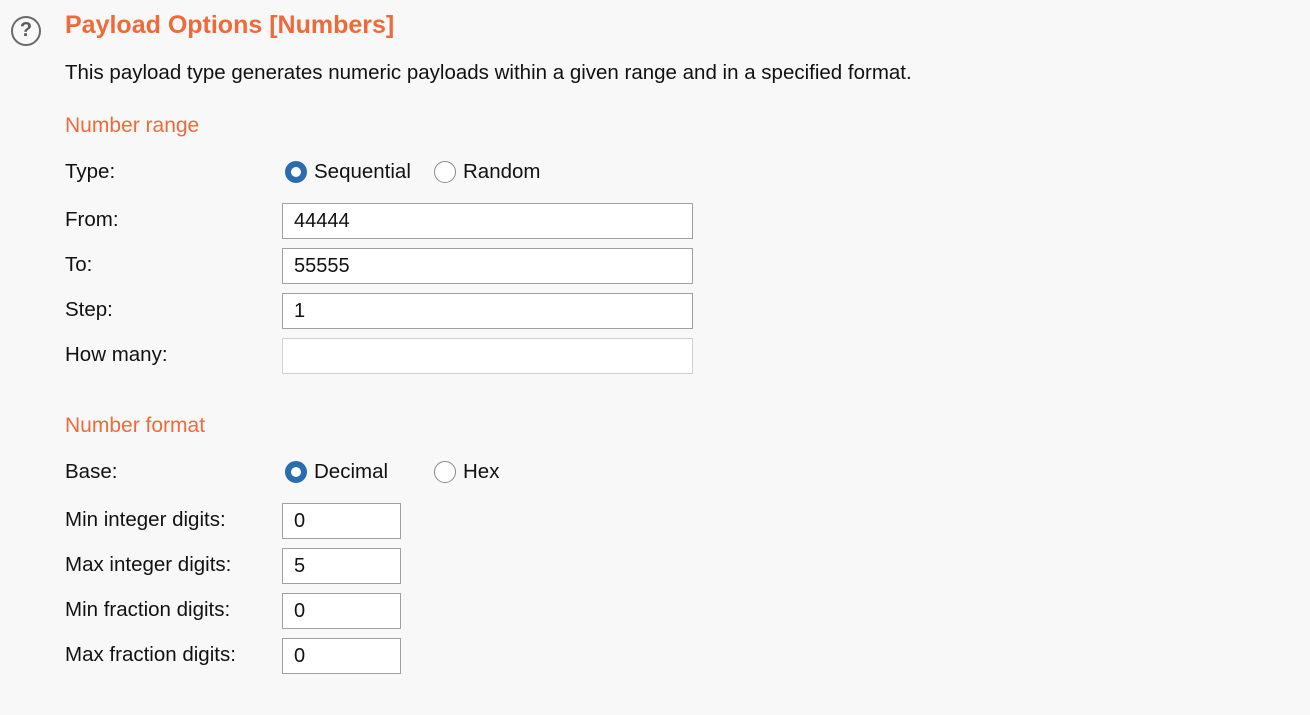 The width and height of the screenshot is (1310, 715). Describe the element at coordinates (341, 611) in the screenshot. I see `min-fraction-digits-input` at that location.